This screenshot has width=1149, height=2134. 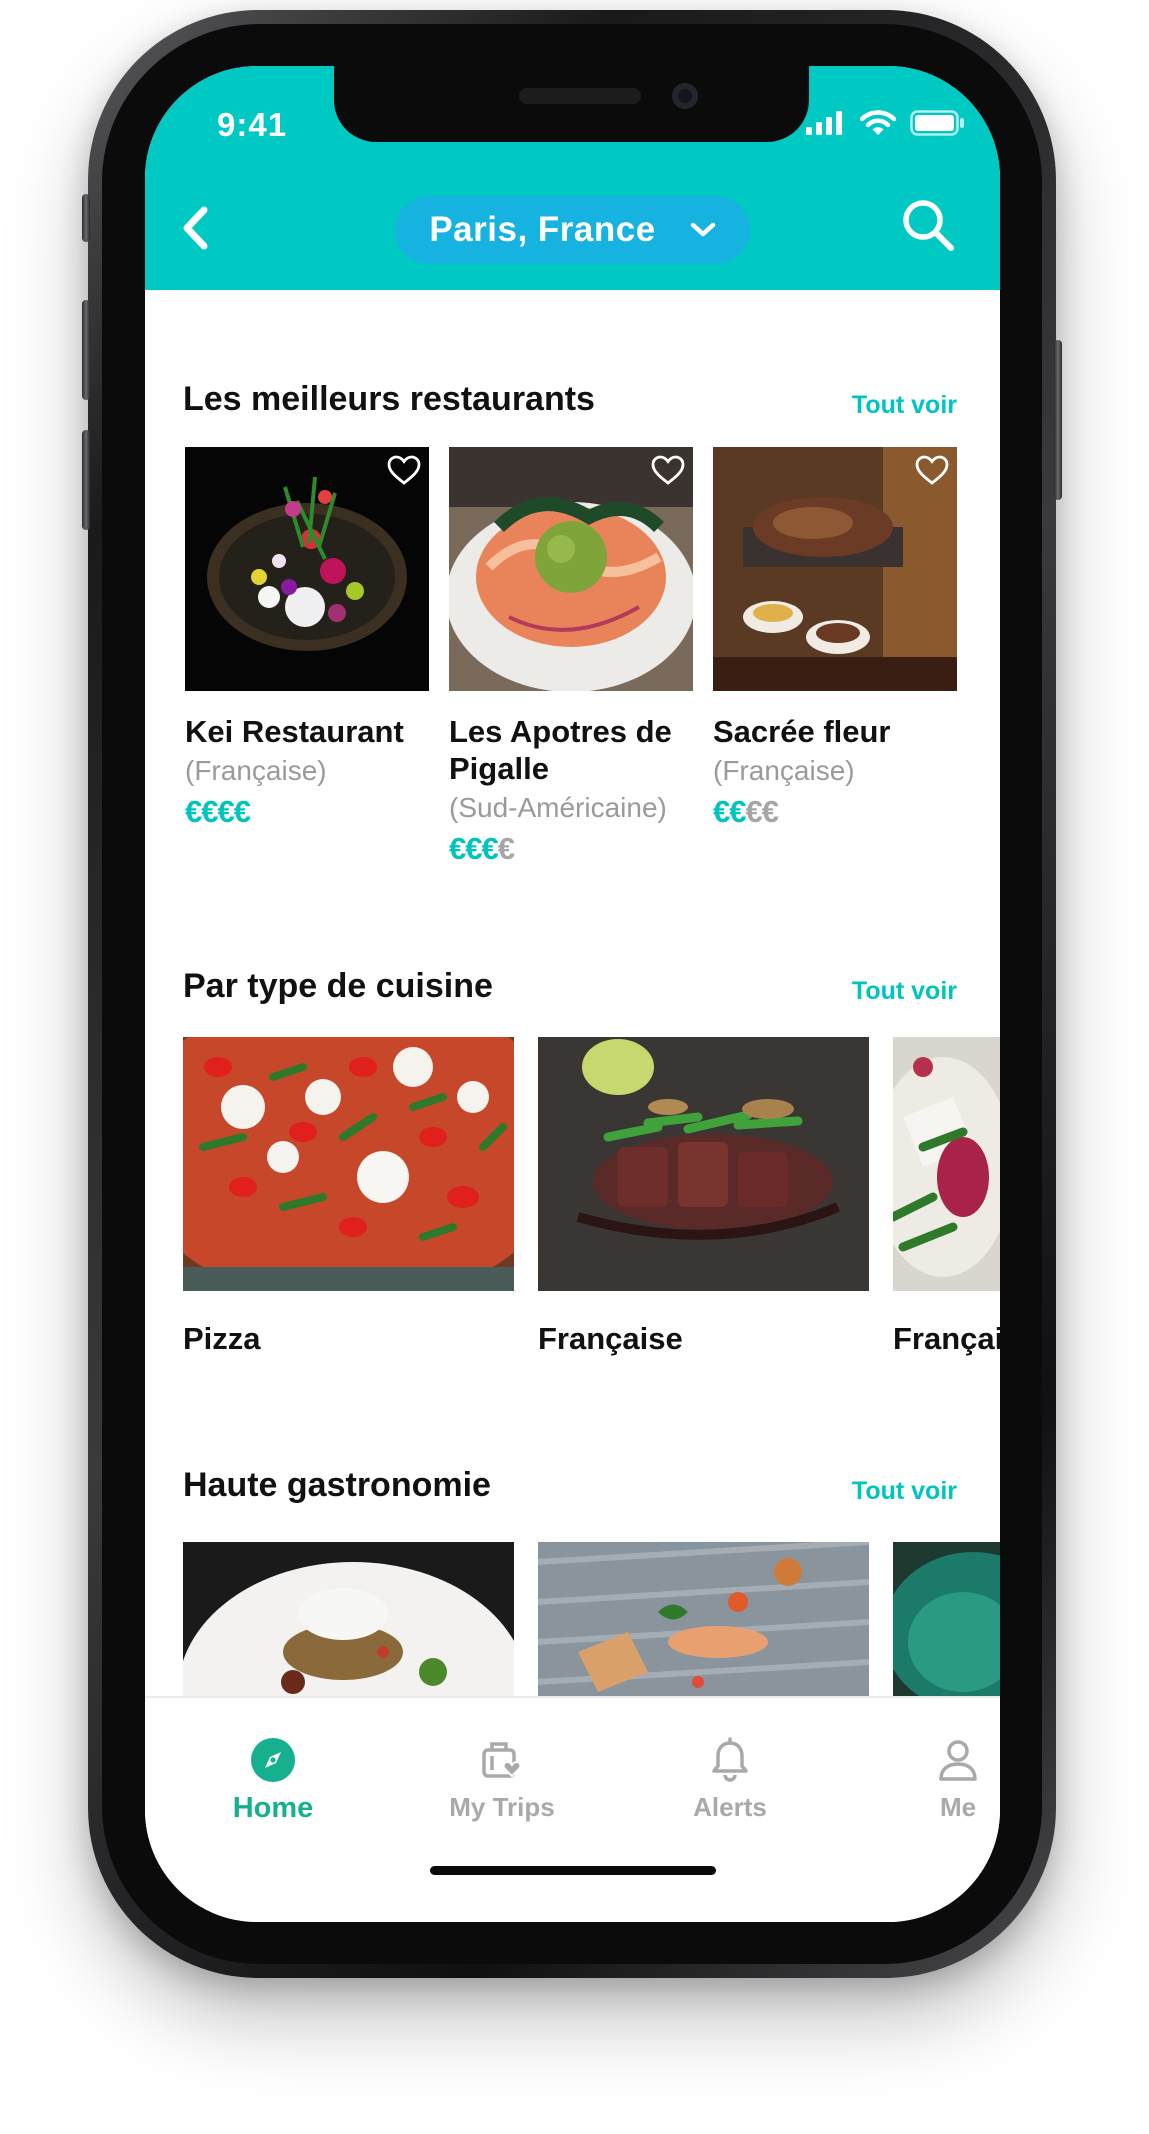 What do you see at coordinates (218, 811) in the screenshot?
I see `price-active: €€€€` at bounding box center [218, 811].